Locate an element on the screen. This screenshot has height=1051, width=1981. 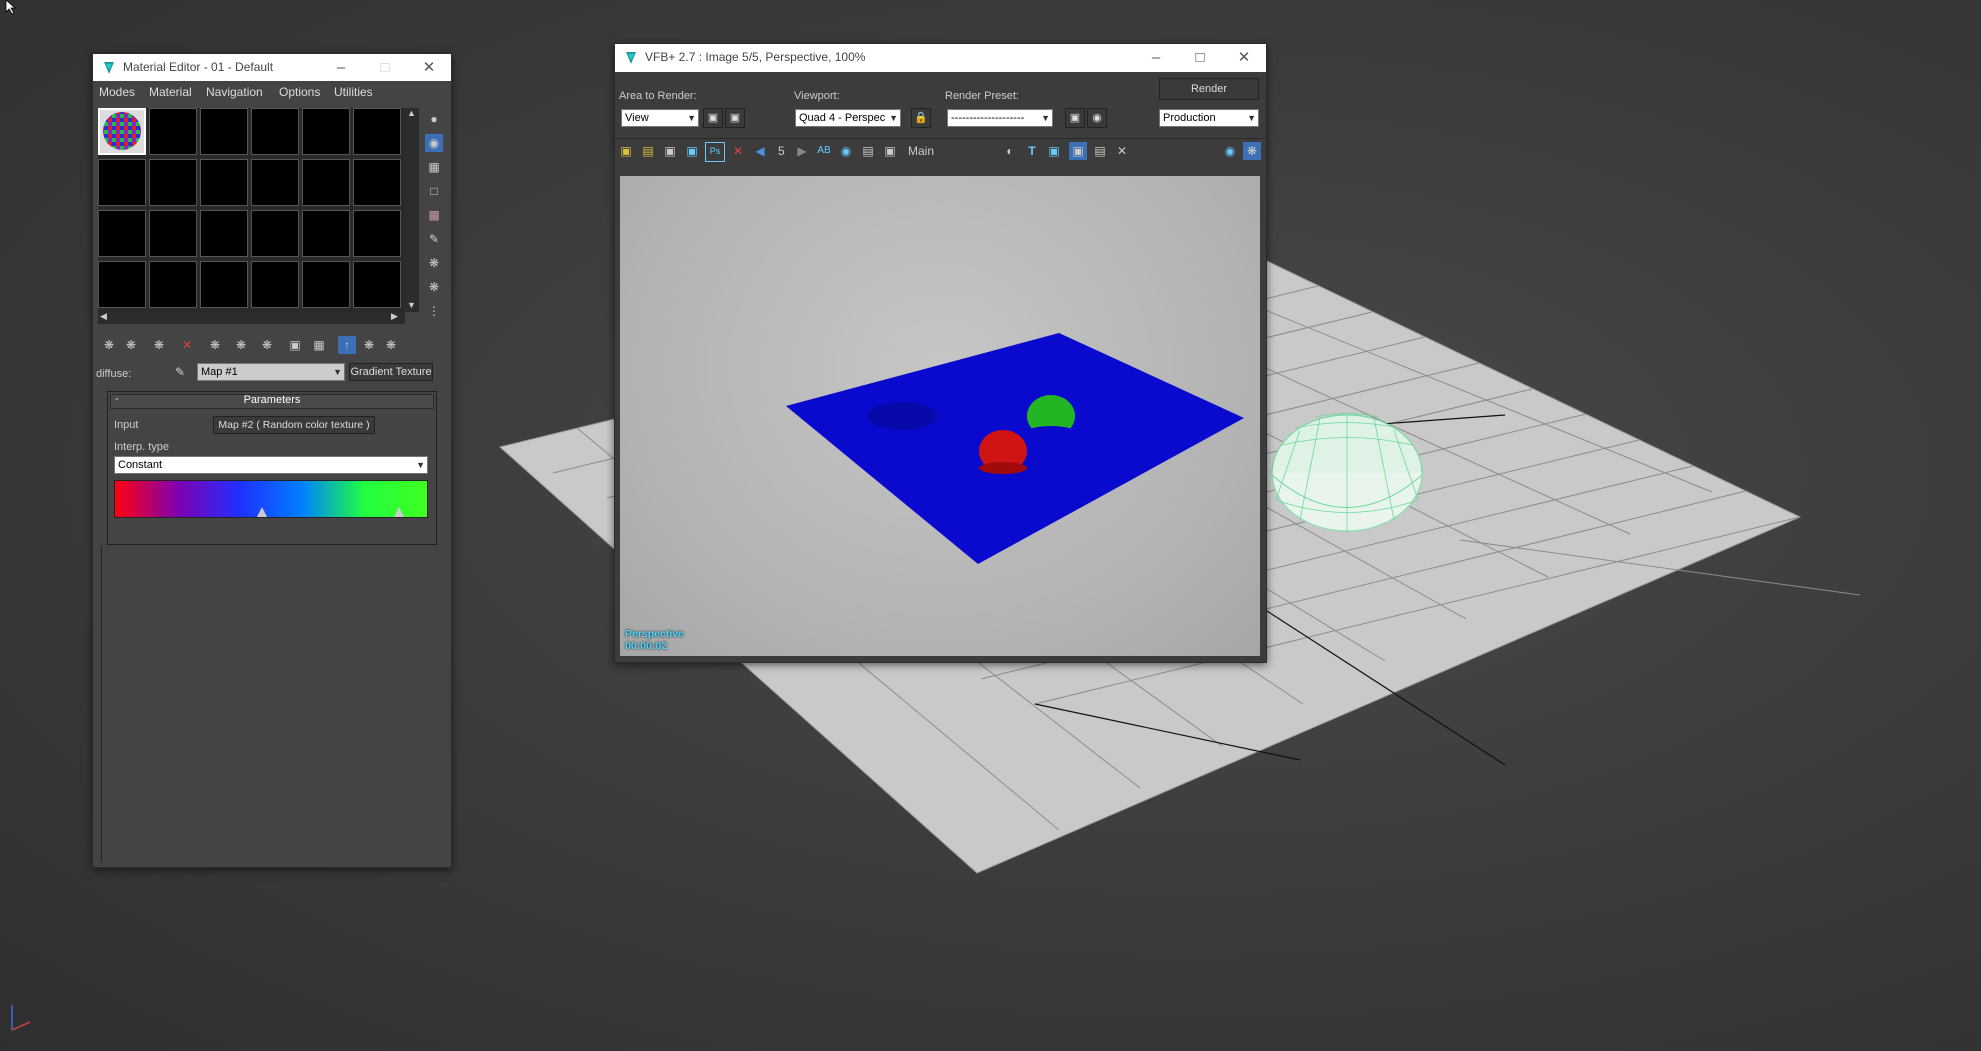
photoshop-icon: Ps is located at coordinates (715, 152).